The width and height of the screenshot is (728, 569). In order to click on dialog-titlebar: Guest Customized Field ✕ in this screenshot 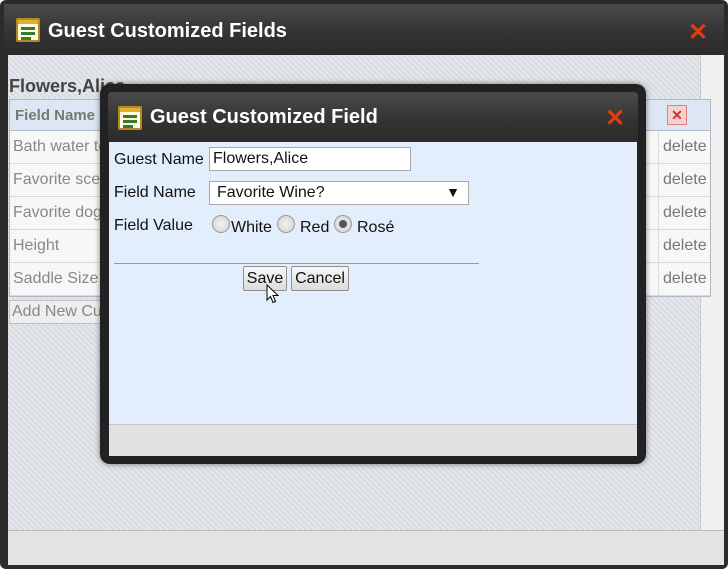, I will do `click(373, 117)`.